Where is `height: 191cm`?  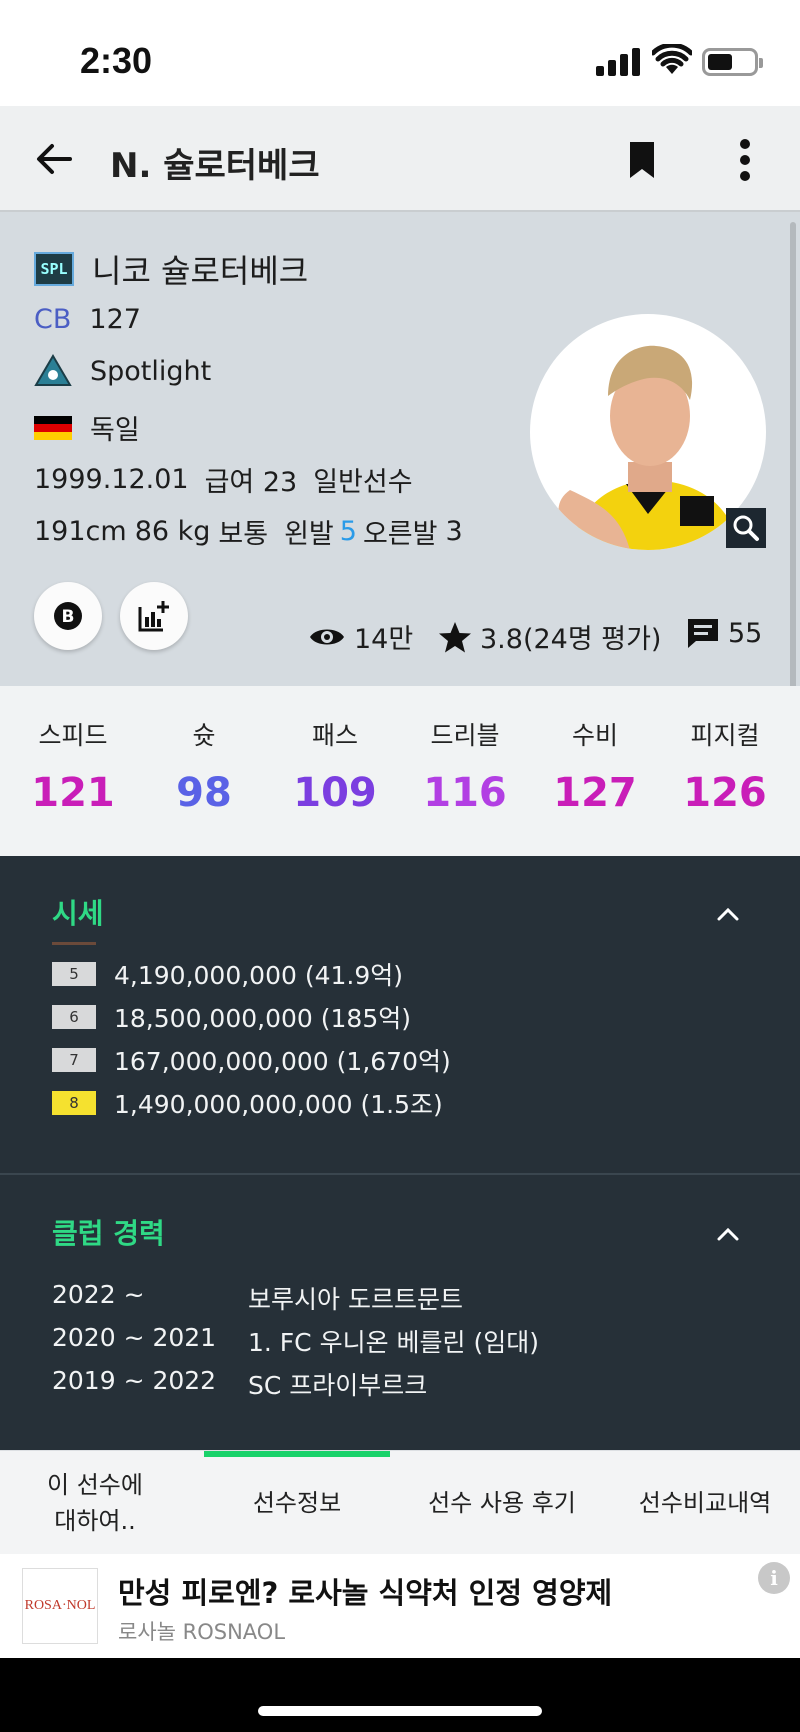 height: 191cm is located at coordinates (80, 531).